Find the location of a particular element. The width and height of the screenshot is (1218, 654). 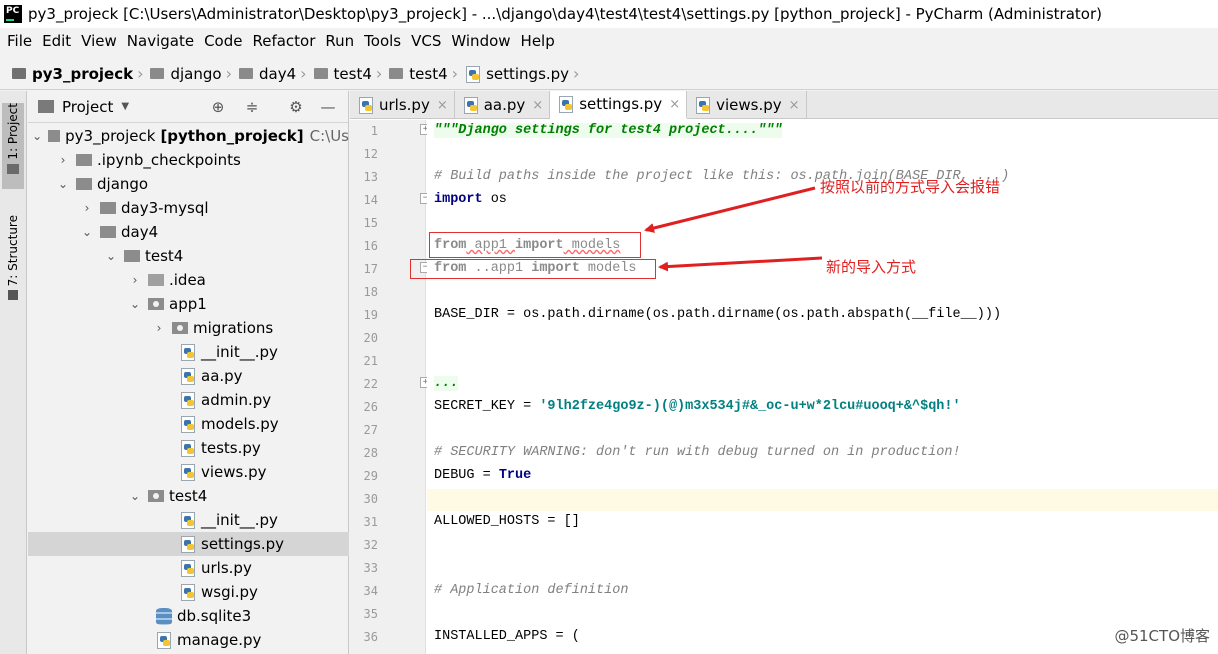

tree-item-label: test4 is located at coordinates (188, 496).